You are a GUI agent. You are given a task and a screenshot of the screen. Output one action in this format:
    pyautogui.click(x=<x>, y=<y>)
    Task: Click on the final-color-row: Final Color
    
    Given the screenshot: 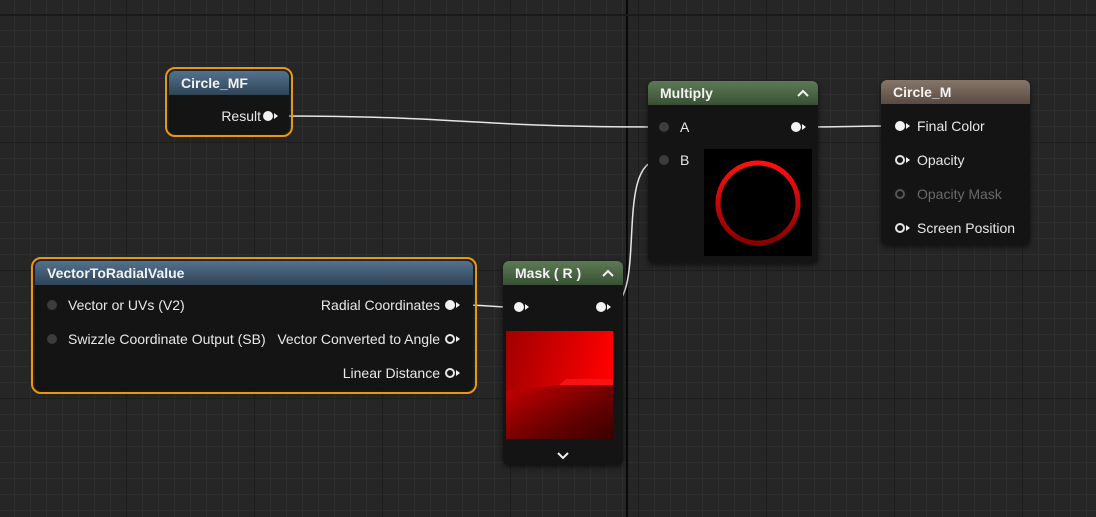 What is the action you would take?
    pyautogui.click(x=951, y=126)
    